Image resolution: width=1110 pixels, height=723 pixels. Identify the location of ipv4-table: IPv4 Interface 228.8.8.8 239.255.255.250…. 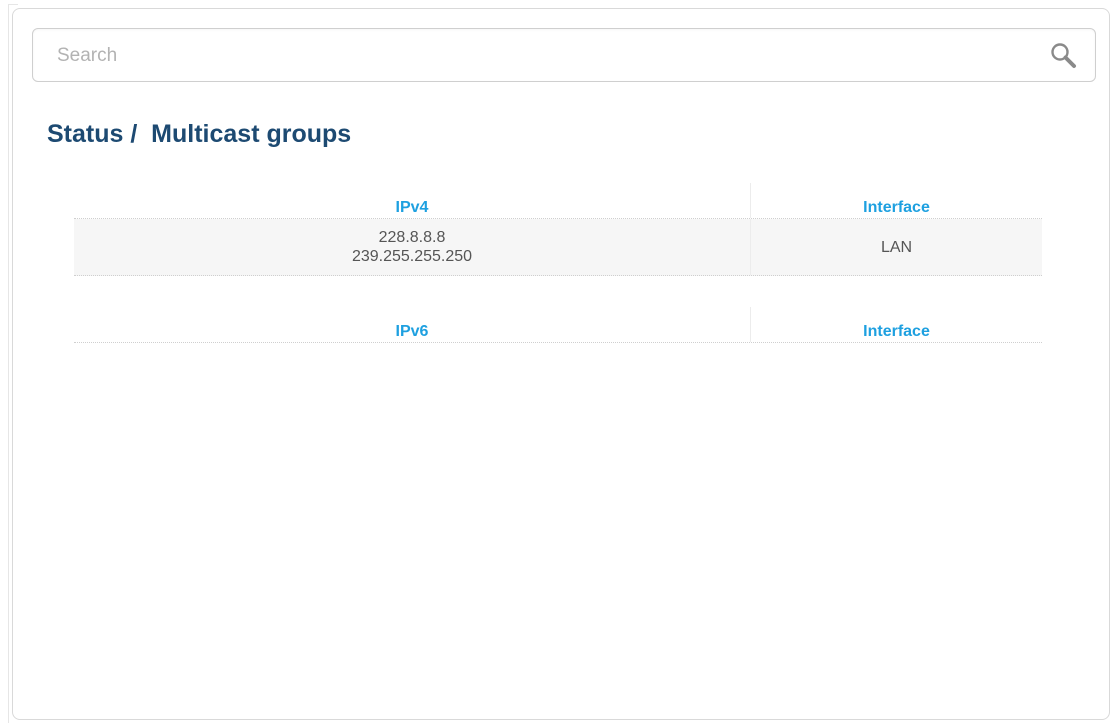
(558, 229).